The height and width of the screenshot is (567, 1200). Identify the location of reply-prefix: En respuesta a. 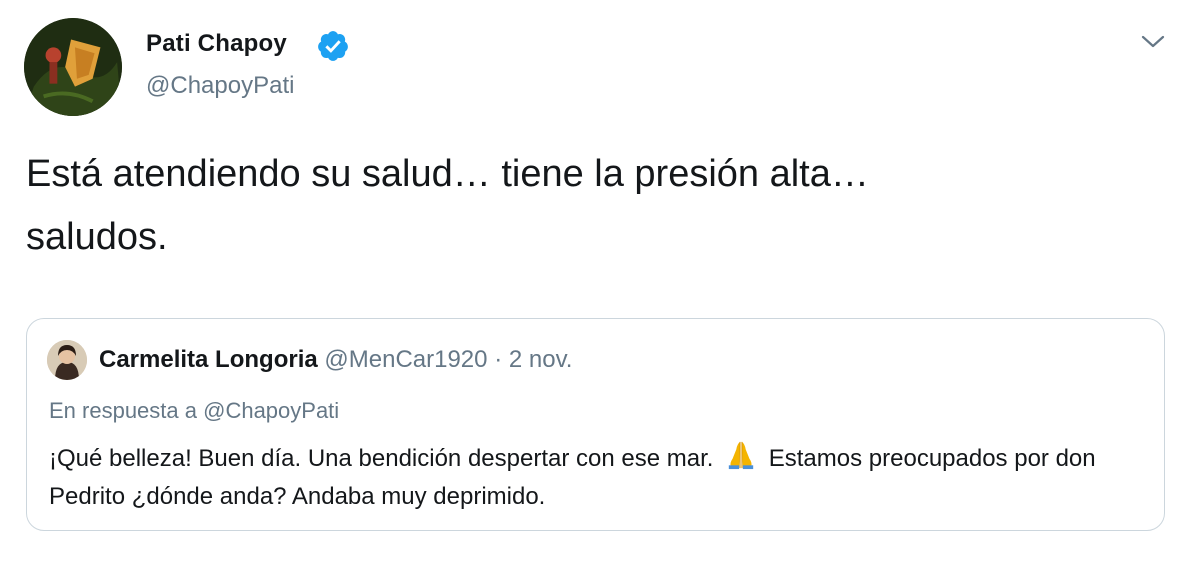
(126, 410).